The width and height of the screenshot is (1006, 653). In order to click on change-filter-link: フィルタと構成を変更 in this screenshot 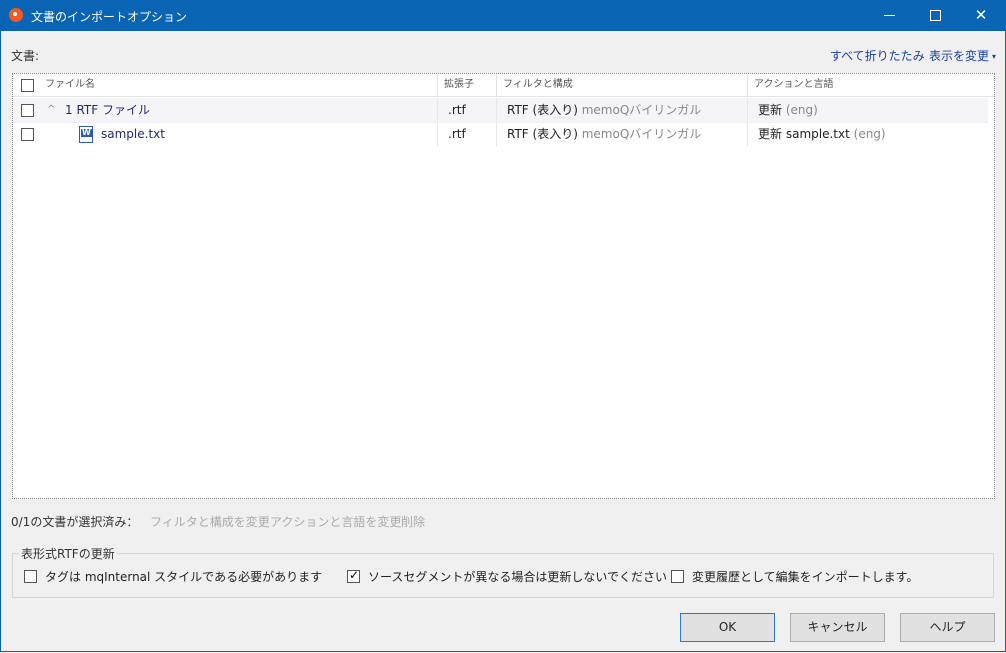, I will do `click(210, 521)`.